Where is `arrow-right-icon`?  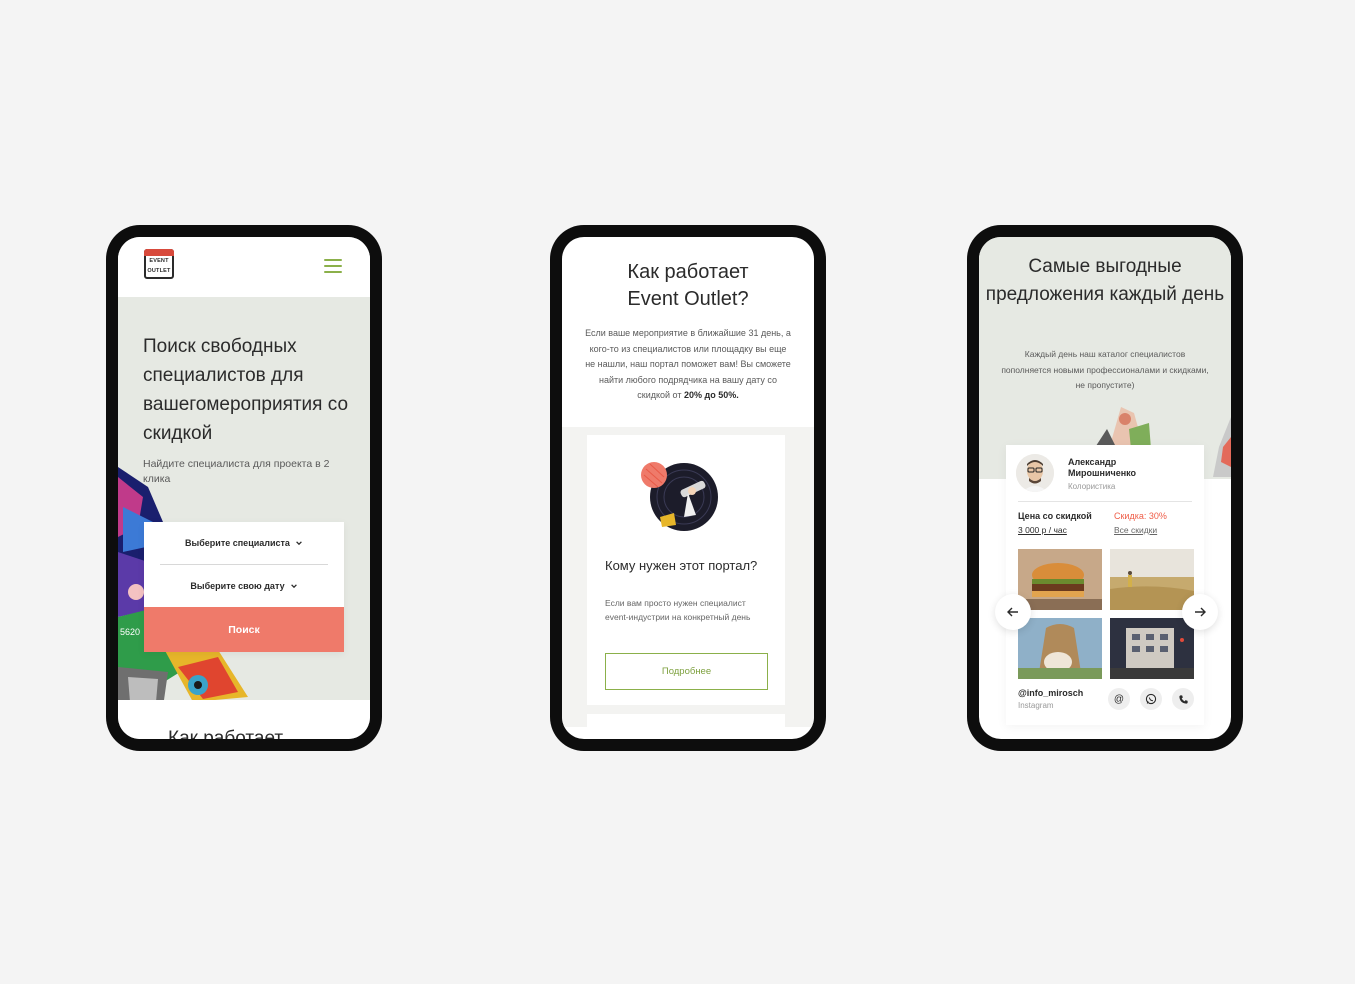
arrow-right-icon is located at coordinates (1200, 612).